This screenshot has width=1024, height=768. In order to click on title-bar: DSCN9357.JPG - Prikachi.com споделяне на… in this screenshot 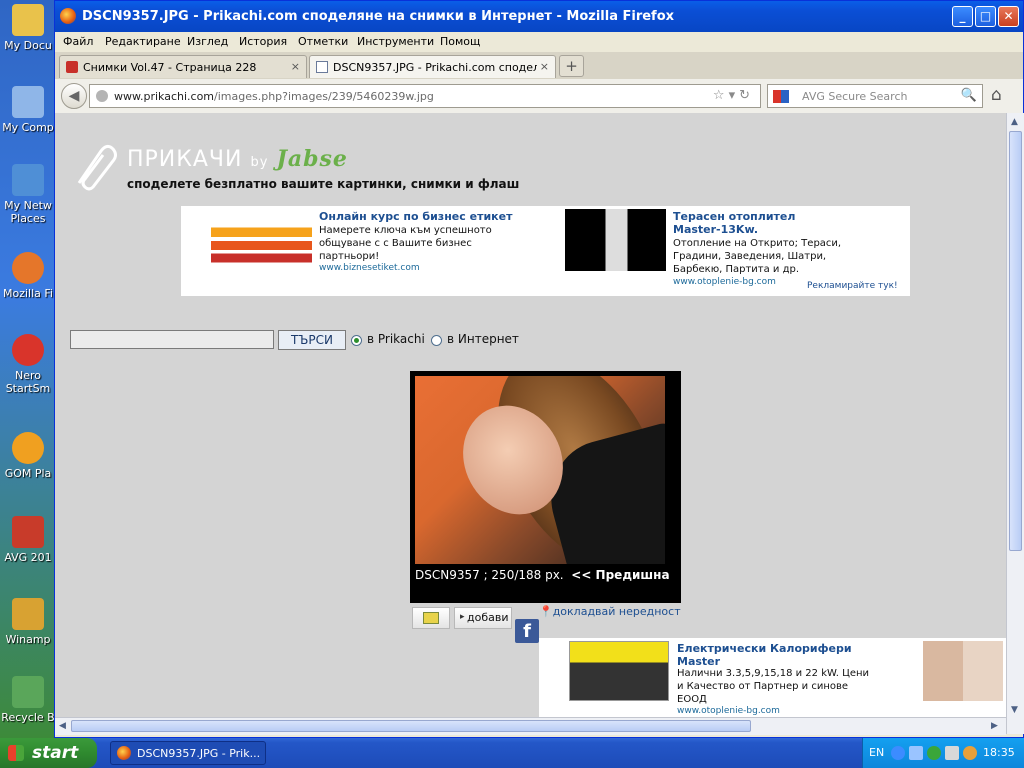, I will do `click(539, 16)`.